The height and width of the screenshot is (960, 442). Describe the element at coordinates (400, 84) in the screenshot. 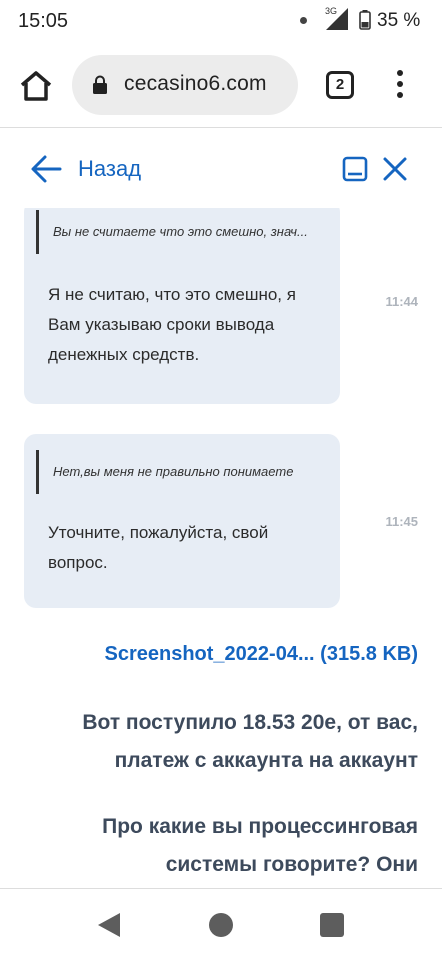

I see `more-vert-icon` at that location.